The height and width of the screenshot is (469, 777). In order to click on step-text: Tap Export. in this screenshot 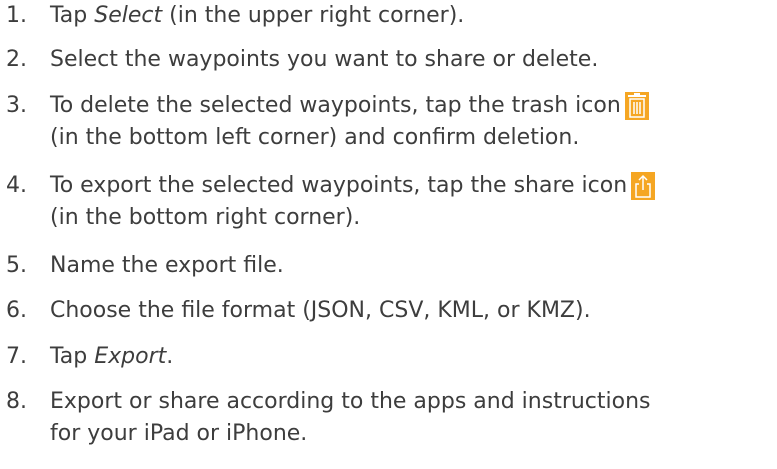, I will do `click(112, 356)`.